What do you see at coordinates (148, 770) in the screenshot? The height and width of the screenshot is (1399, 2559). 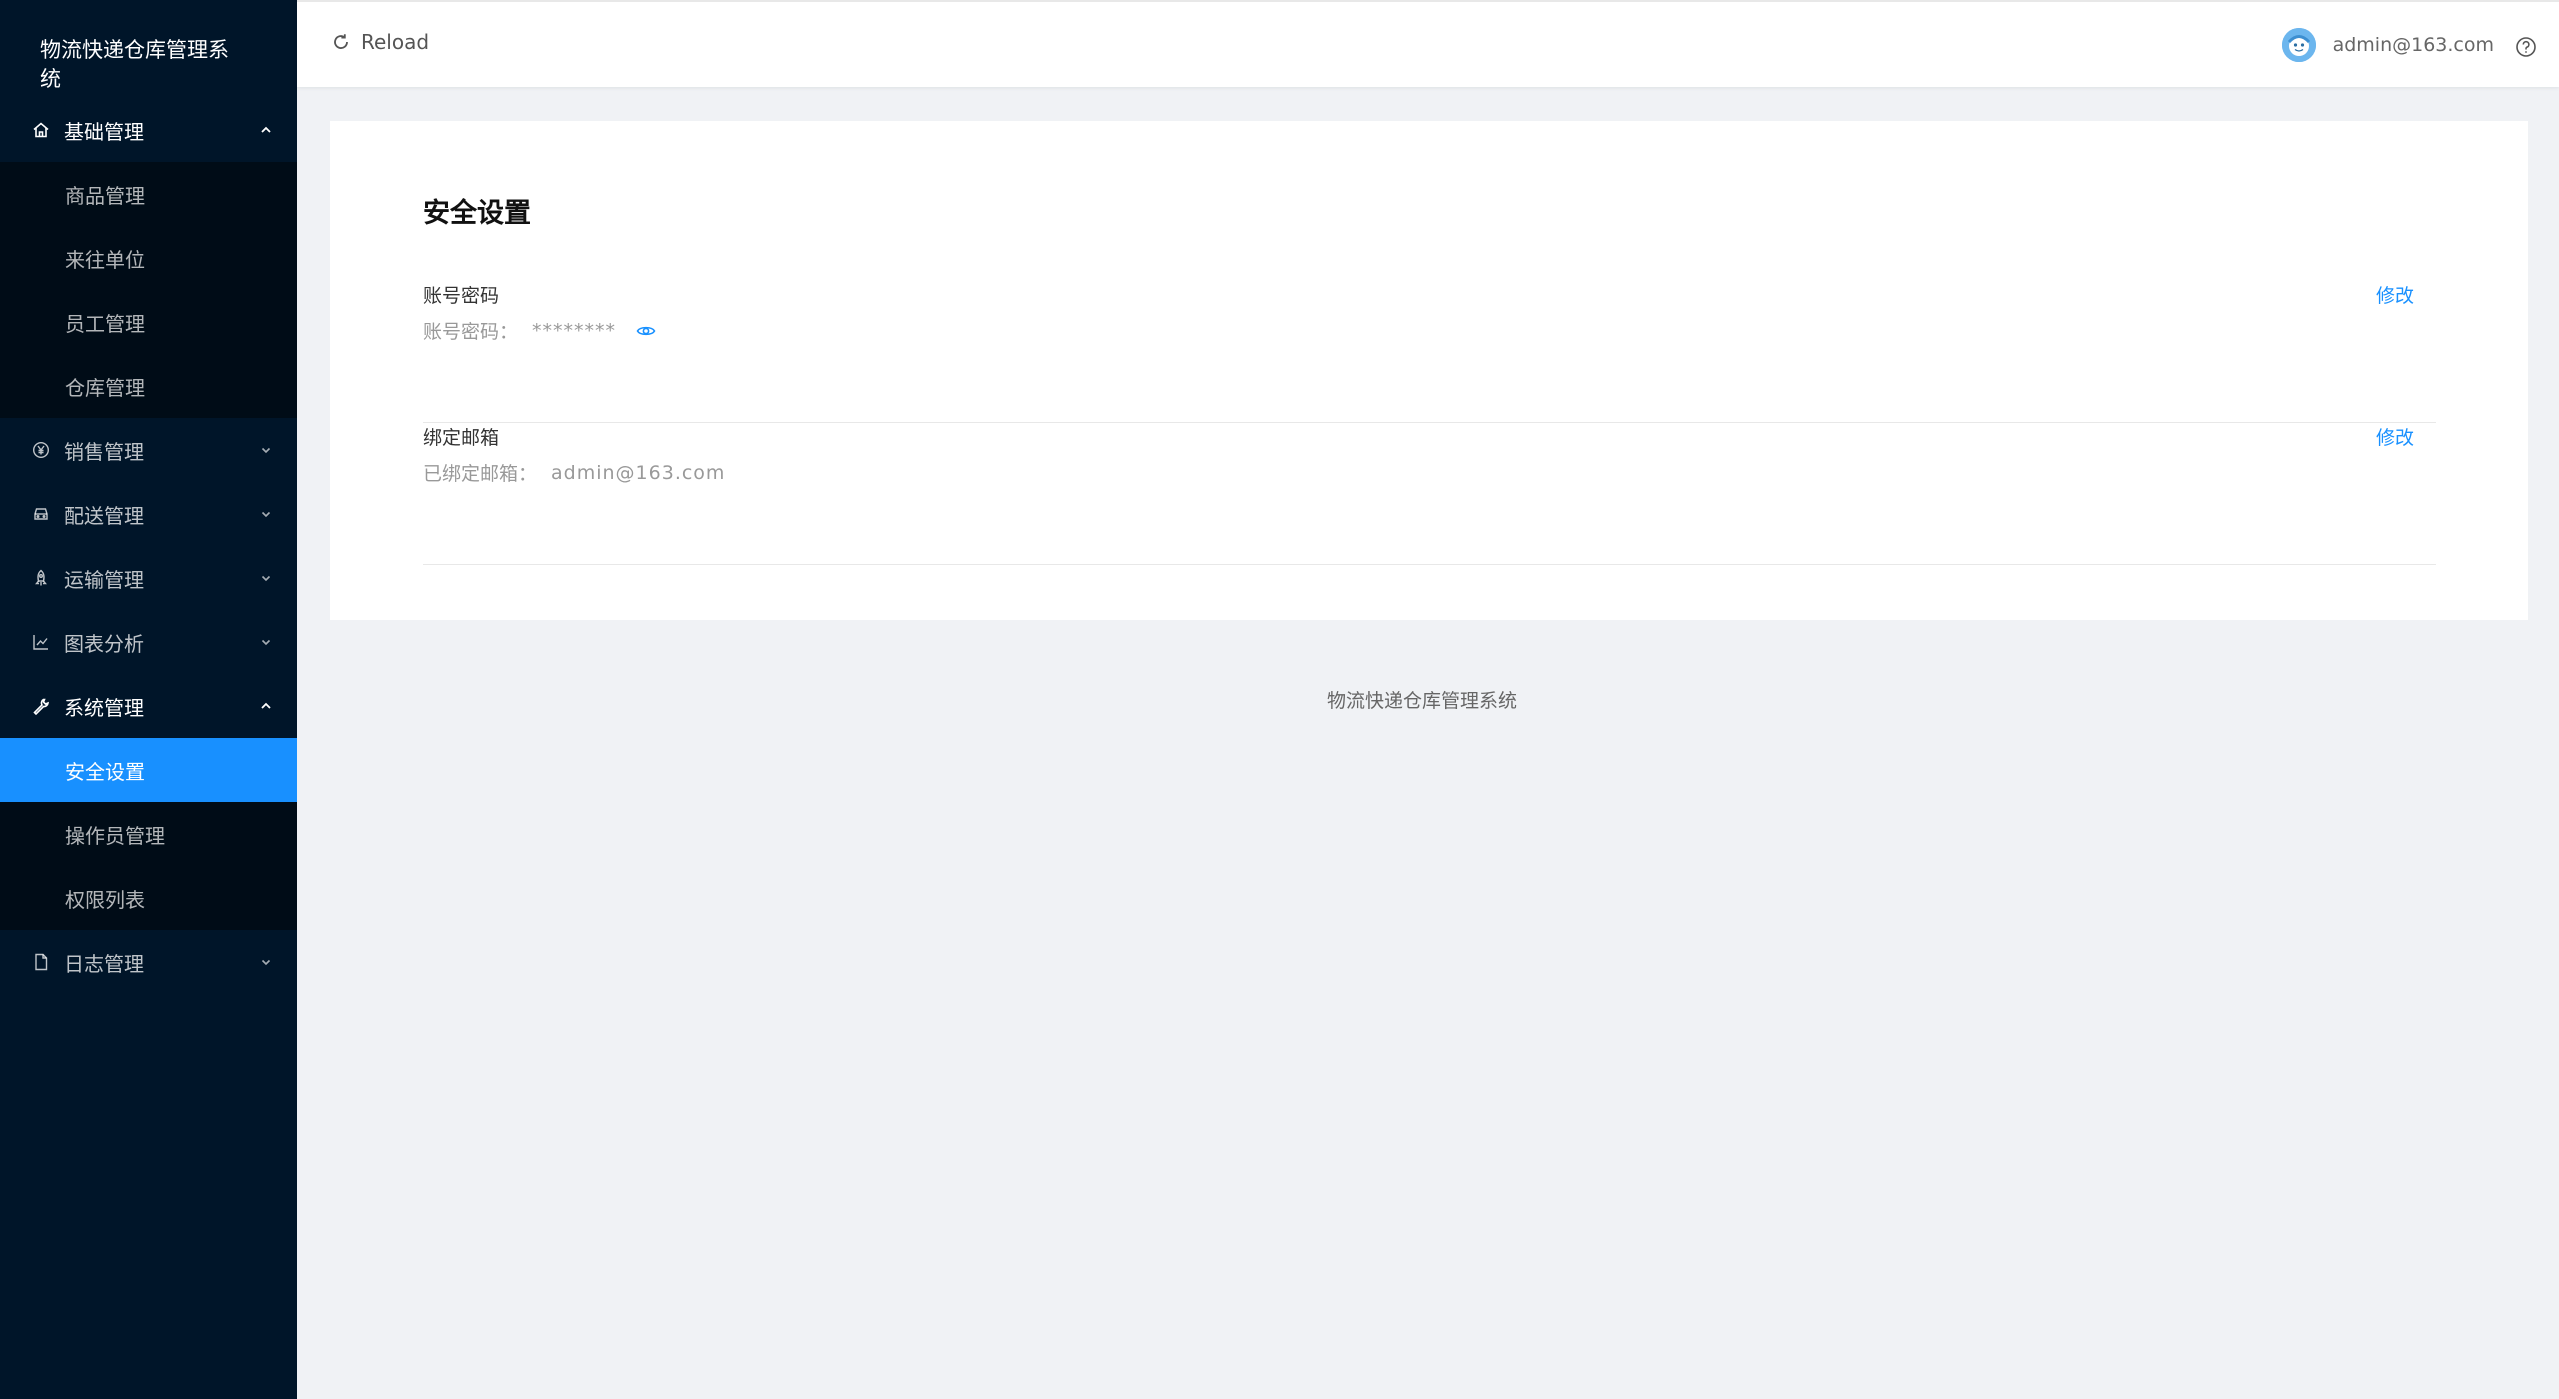 I see `menu-item-security-settings: 安全设置` at bounding box center [148, 770].